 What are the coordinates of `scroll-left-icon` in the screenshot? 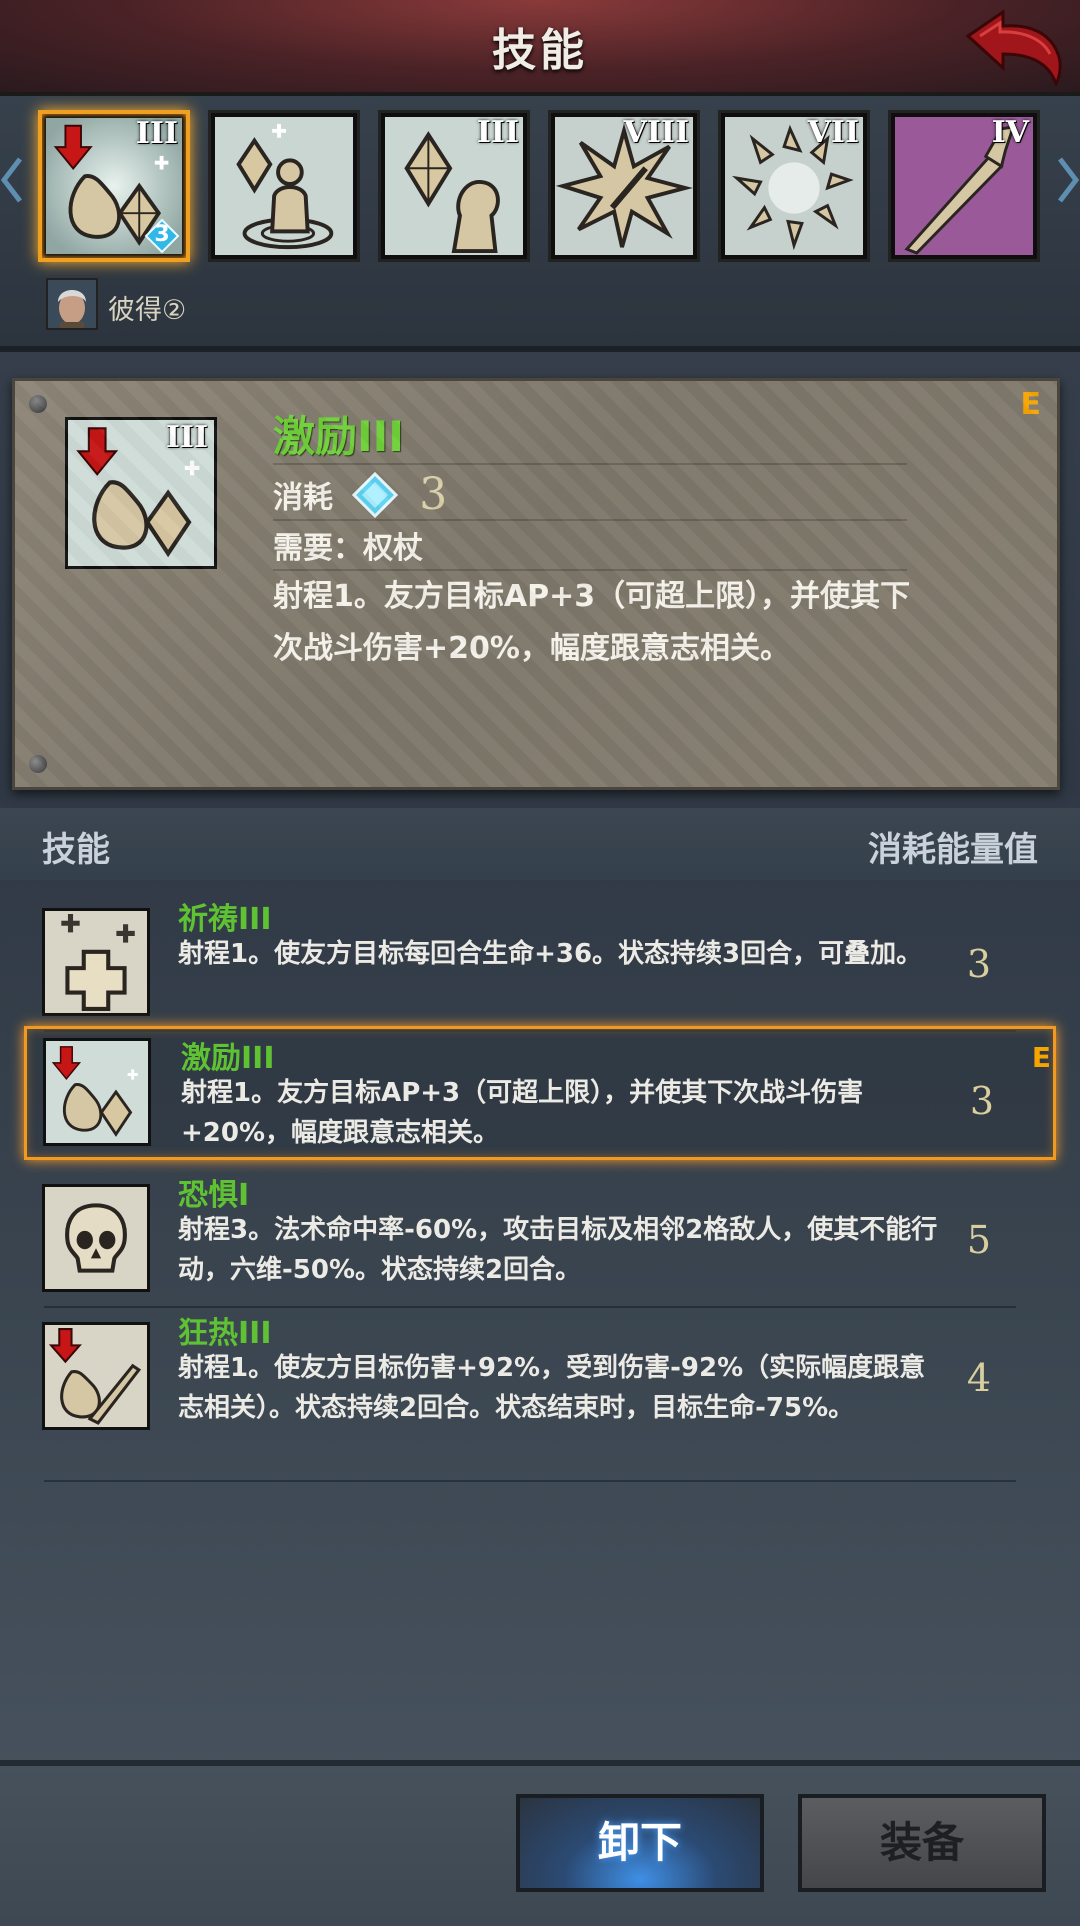 It's located at (12, 180).